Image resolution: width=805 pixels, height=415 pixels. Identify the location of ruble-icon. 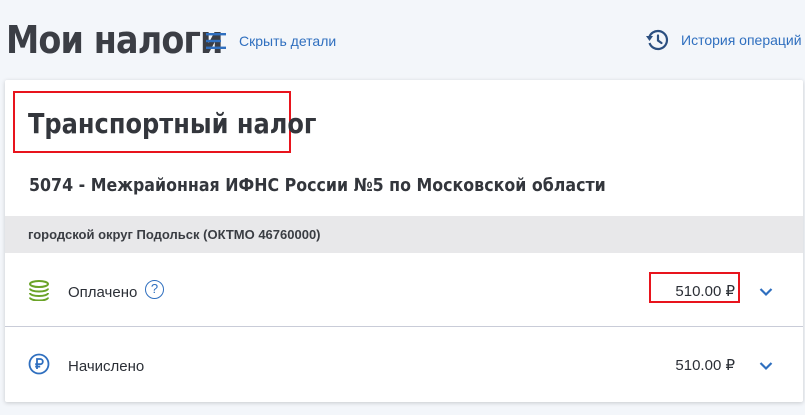
(39, 364).